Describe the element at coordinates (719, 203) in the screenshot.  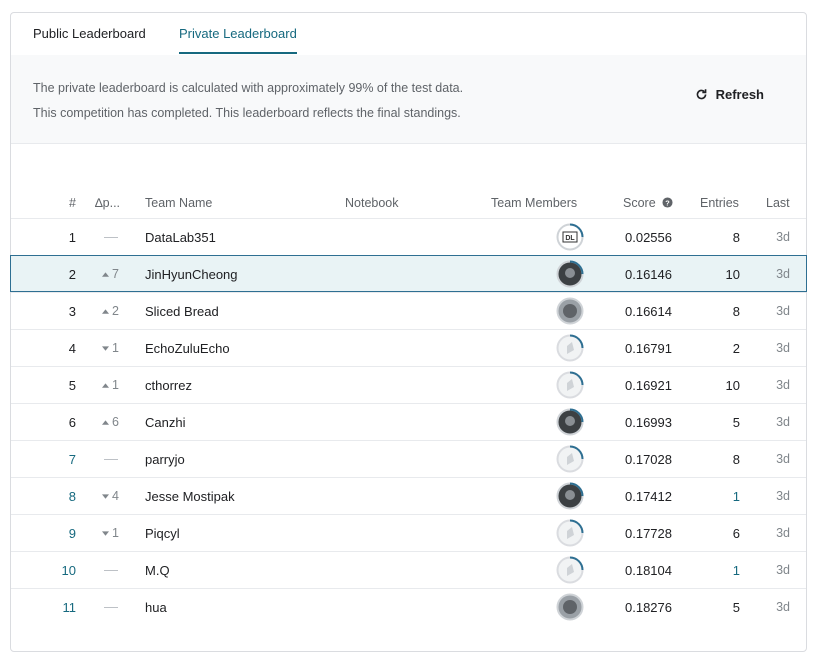
I see `col-entries: Entries` at that location.